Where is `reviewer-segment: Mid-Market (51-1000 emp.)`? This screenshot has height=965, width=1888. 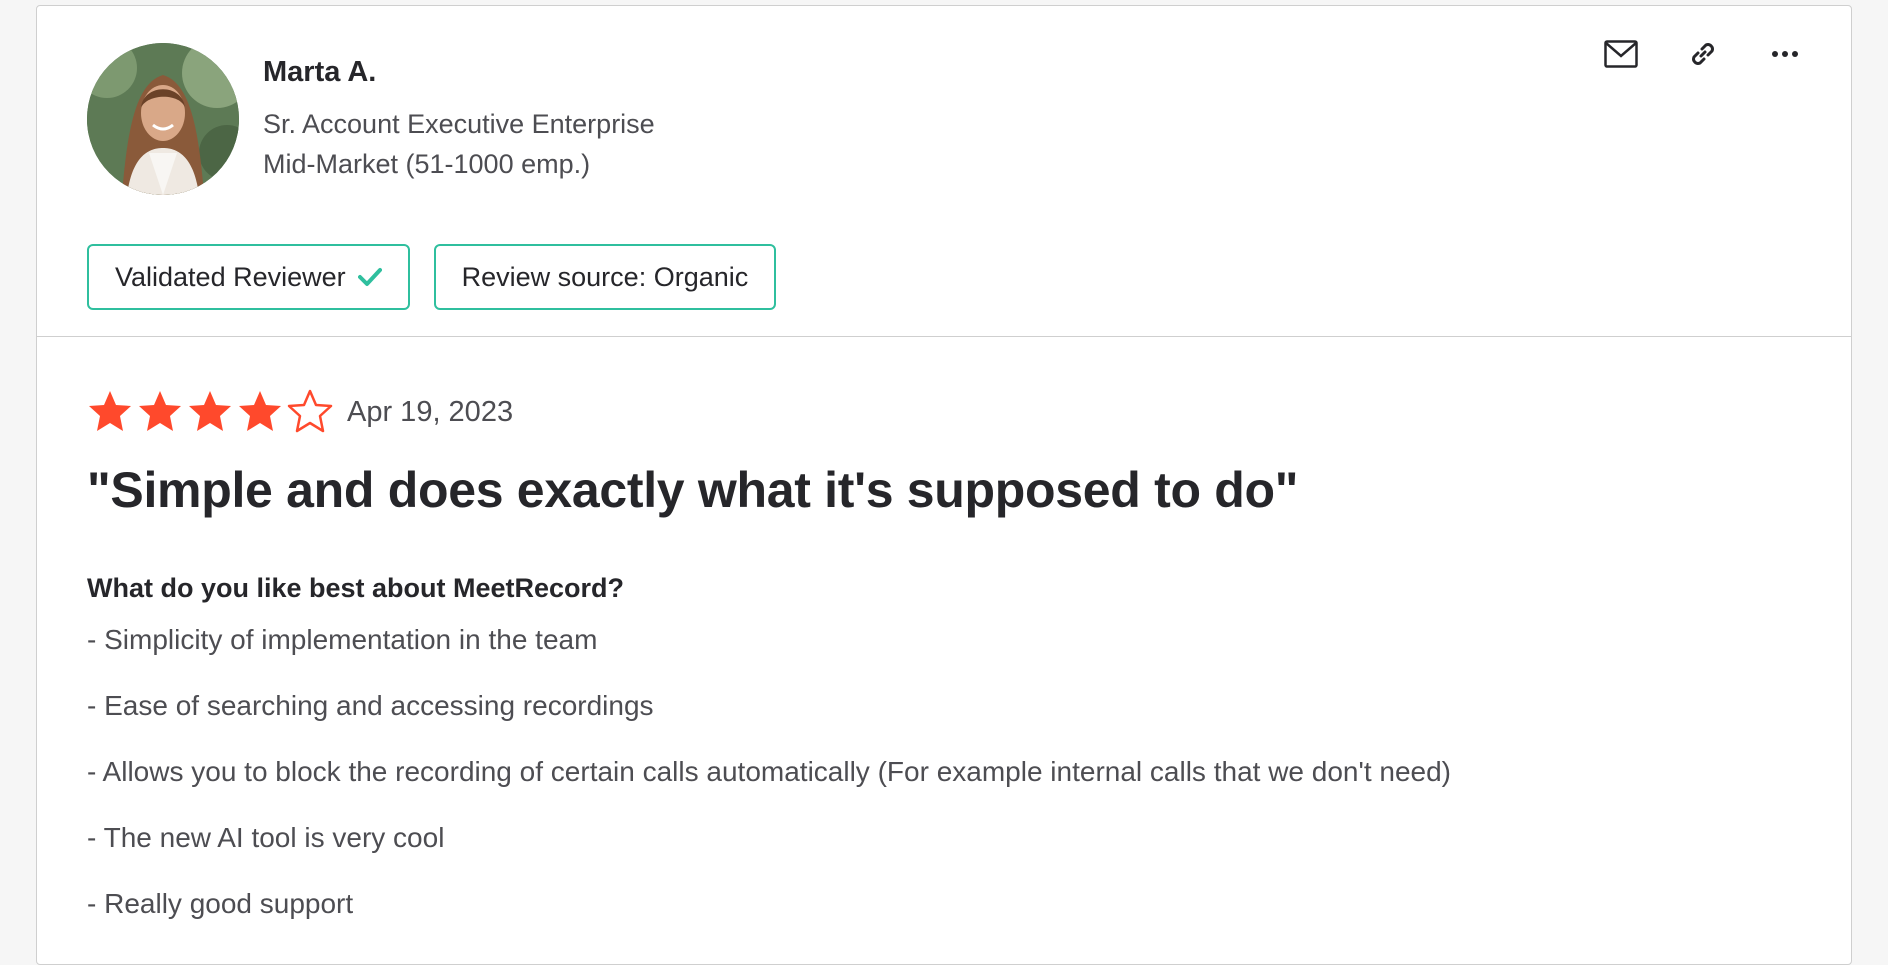 reviewer-segment: Mid-Market (51-1000 emp.) is located at coordinates (427, 164).